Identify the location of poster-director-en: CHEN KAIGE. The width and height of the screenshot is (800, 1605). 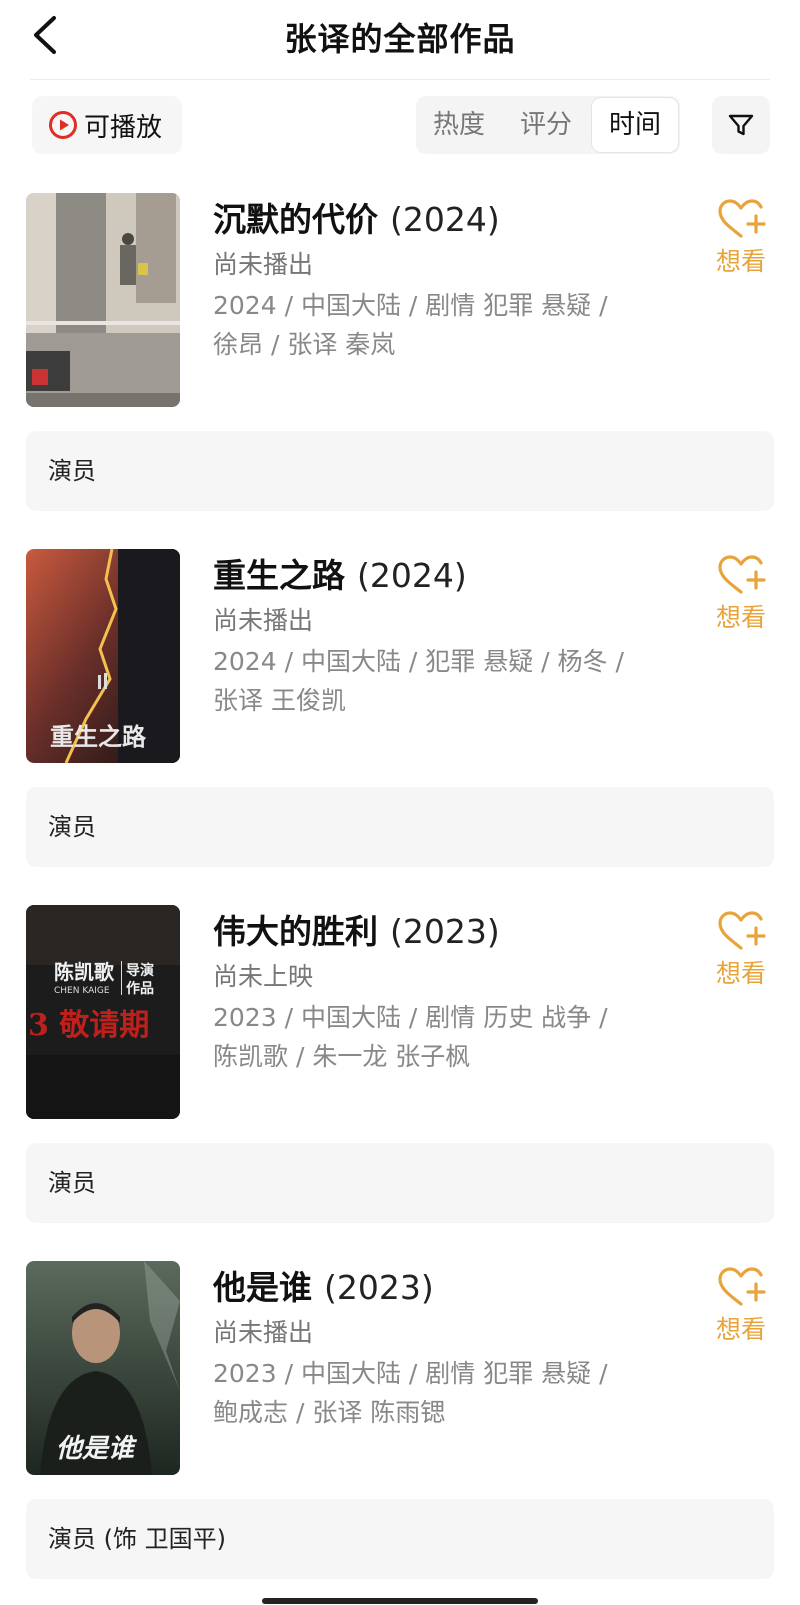
(82, 991).